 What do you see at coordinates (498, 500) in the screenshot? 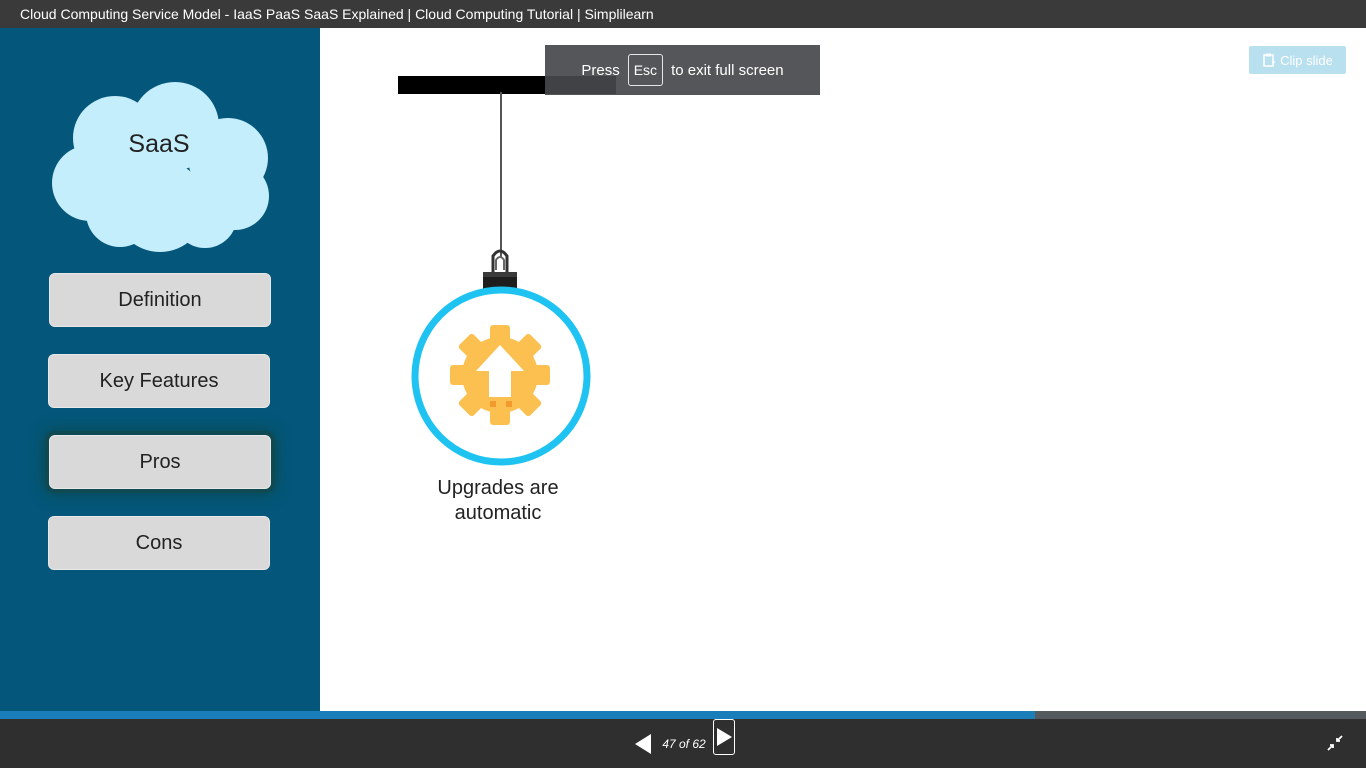
I see `ornament-caption: Upgrades are automatic` at bounding box center [498, 500].